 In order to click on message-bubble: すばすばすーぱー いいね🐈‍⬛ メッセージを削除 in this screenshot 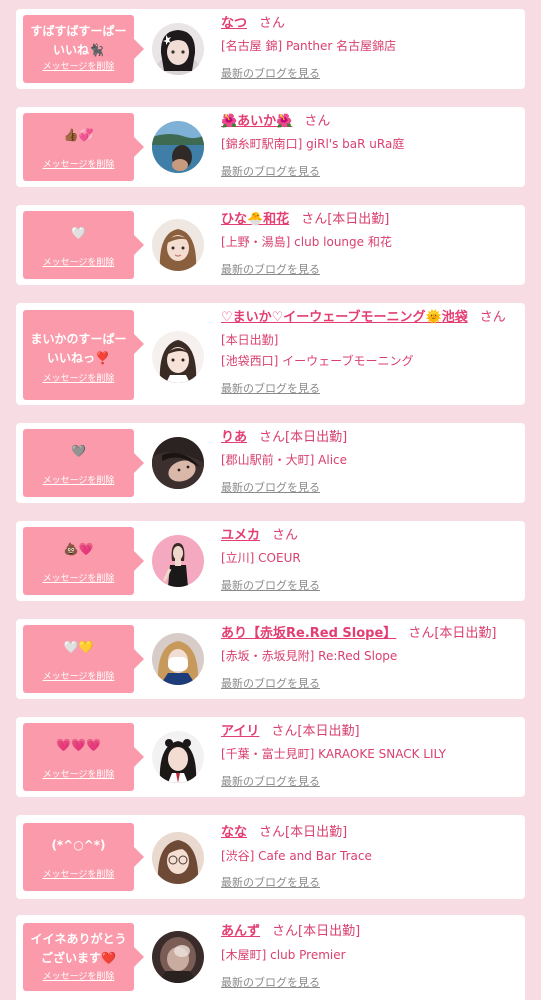, I will do `click(83, 49)`.